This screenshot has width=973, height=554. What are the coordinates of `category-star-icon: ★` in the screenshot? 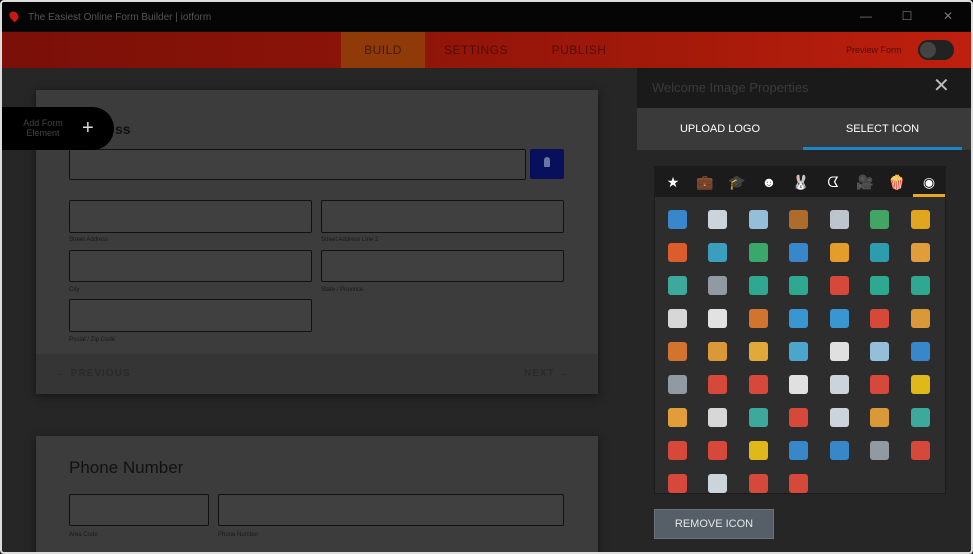 It's located at (673, 182).